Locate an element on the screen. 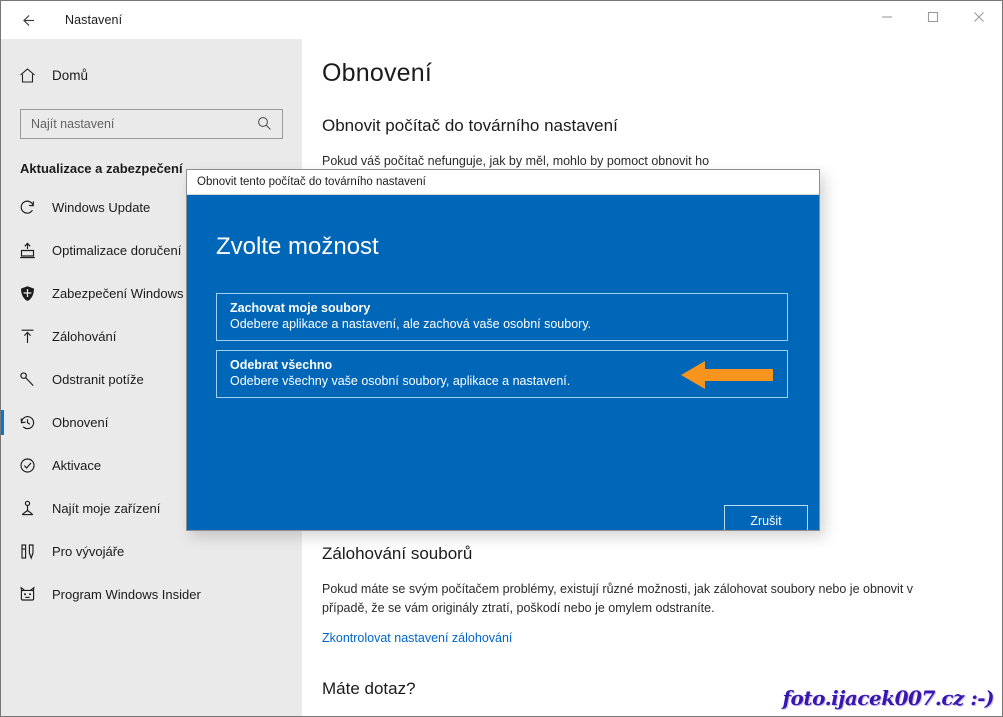  refresh-icon is located at coordinates (33, 207).